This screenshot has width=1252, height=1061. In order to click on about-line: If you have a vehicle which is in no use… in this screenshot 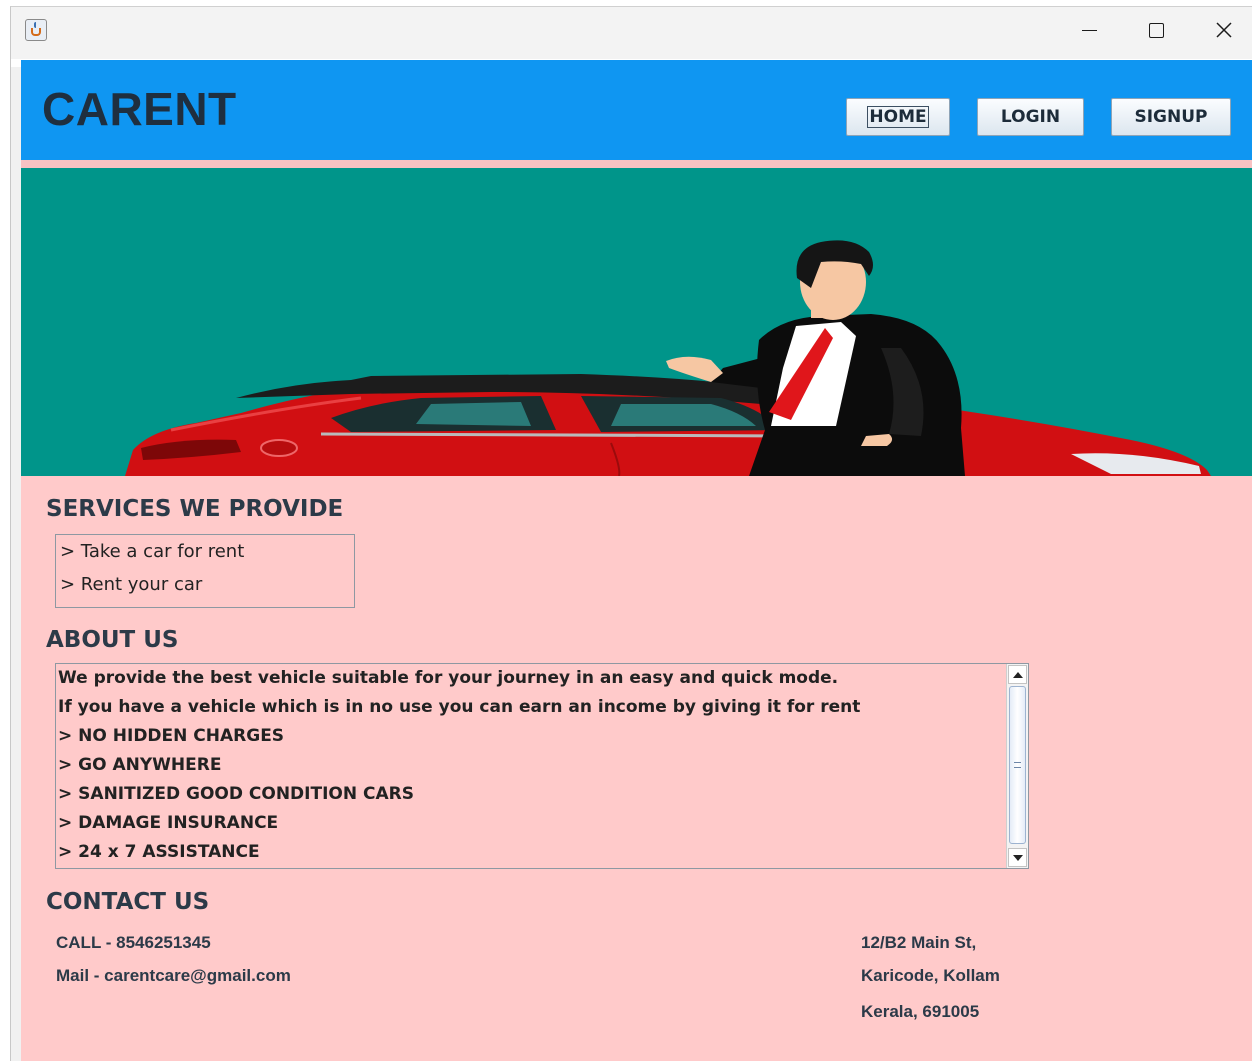, I will do `click(459, 707)`.